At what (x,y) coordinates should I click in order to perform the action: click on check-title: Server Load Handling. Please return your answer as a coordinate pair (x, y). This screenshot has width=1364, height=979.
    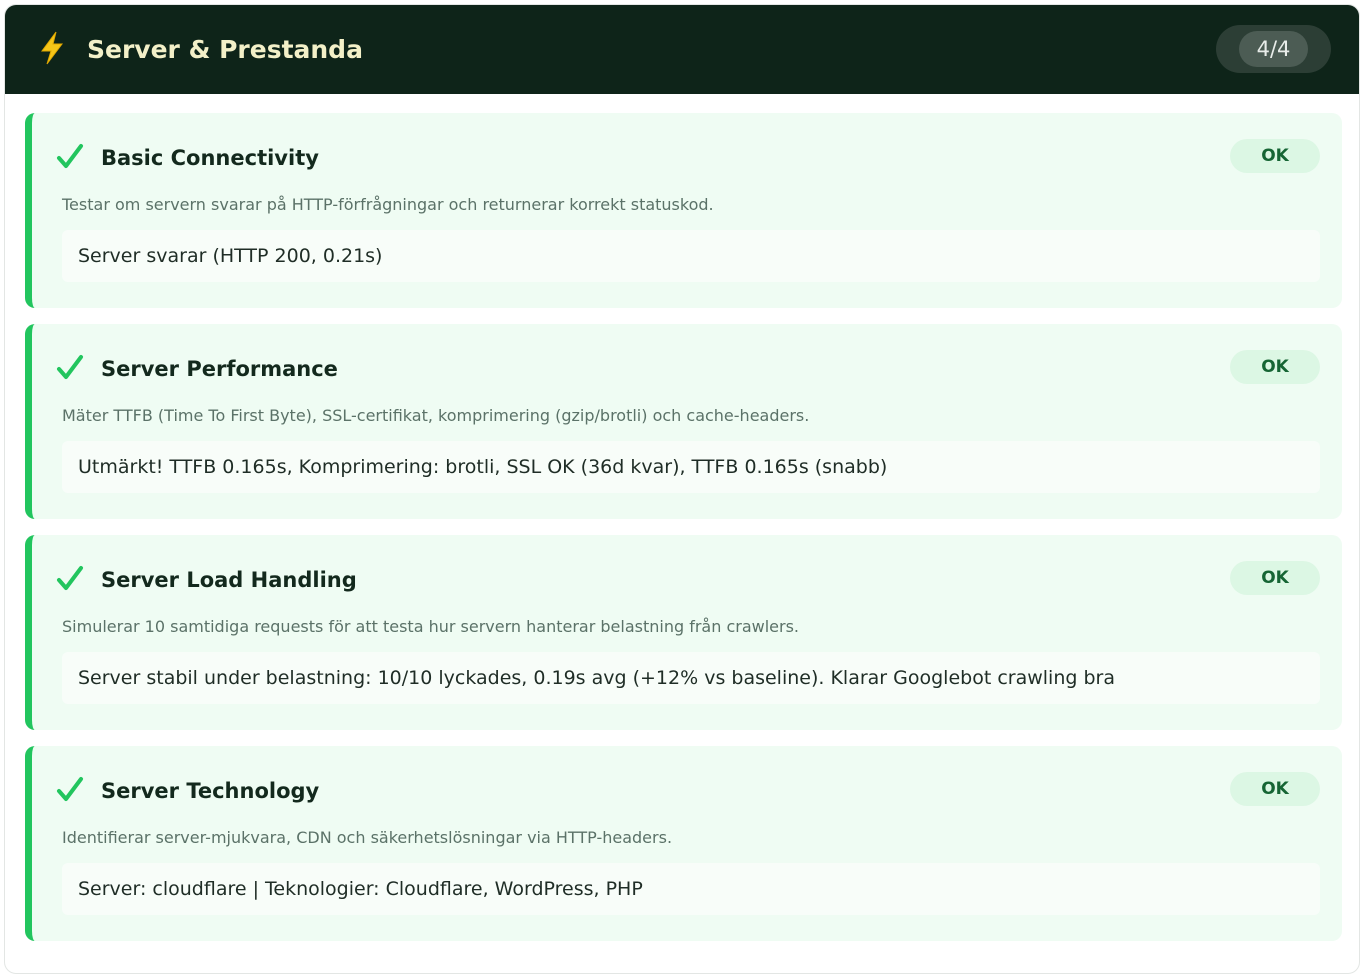
    Looking at the image, I should click on (229, 580).